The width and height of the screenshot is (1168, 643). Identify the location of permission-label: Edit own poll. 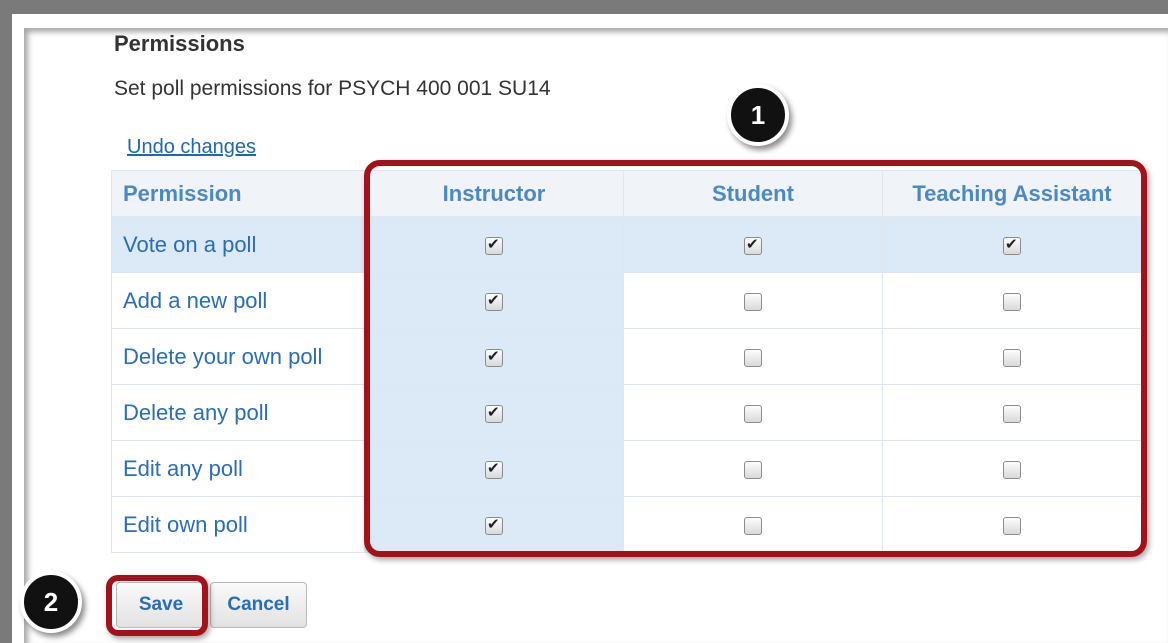
(238, 524).